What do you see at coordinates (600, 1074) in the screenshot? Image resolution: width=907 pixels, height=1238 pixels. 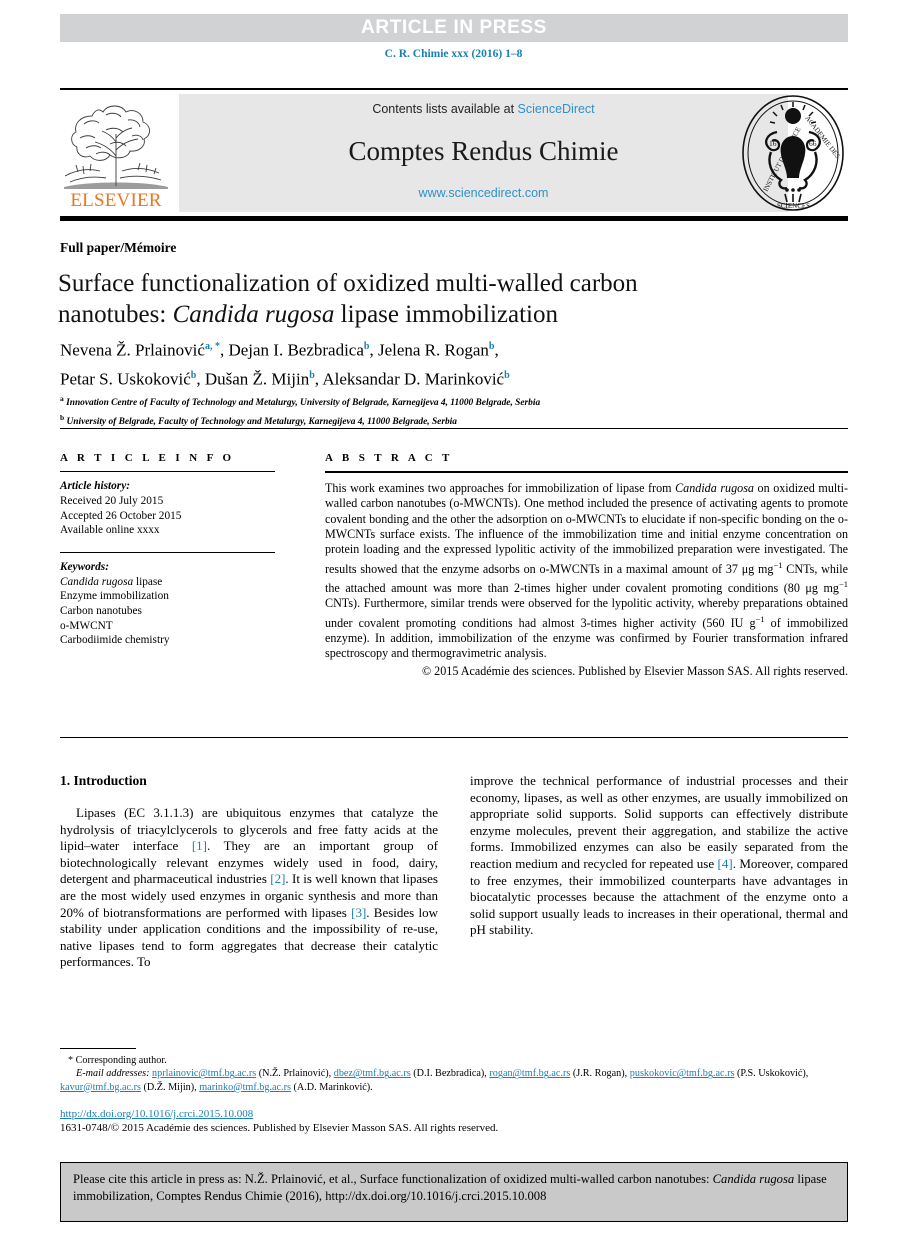 I see `email-owner: (J.R. Rogan),` at bounding box center [600, 1074].